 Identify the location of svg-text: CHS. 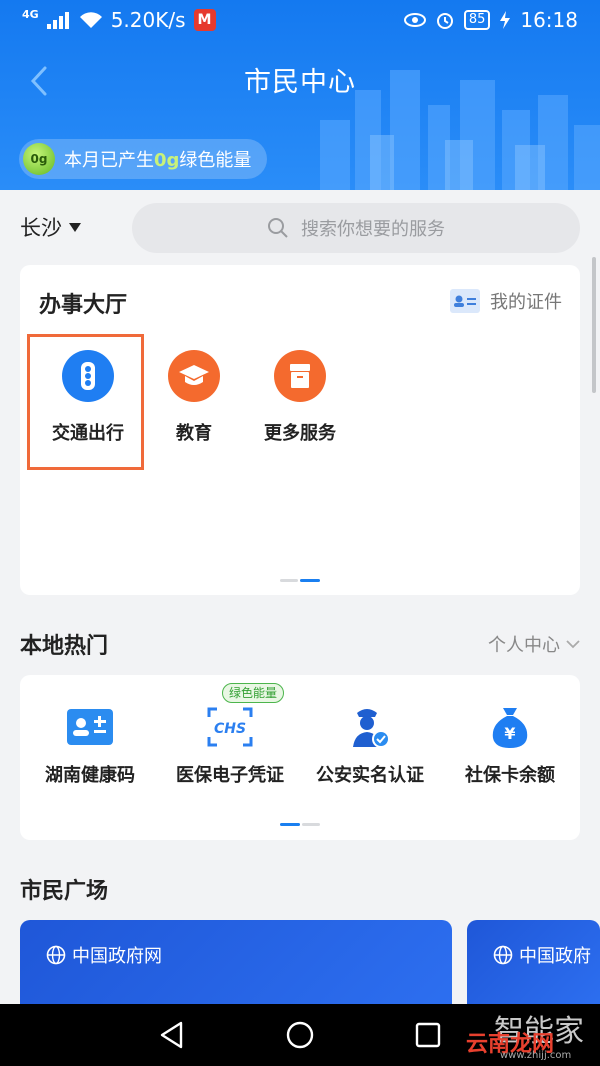
(230, 729).